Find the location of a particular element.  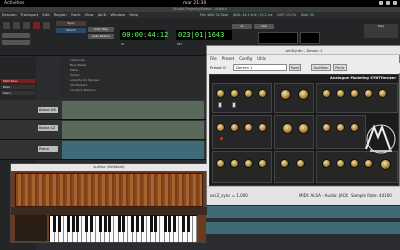

track-name: Piano is located at coordinates (48, 149).